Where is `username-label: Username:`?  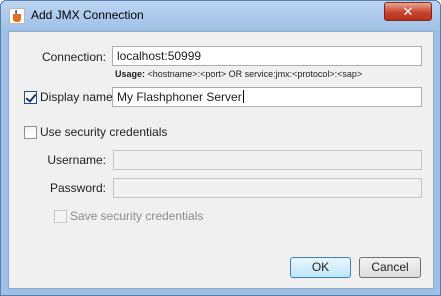 username-label: Username: is located at coordinates (76, 160).